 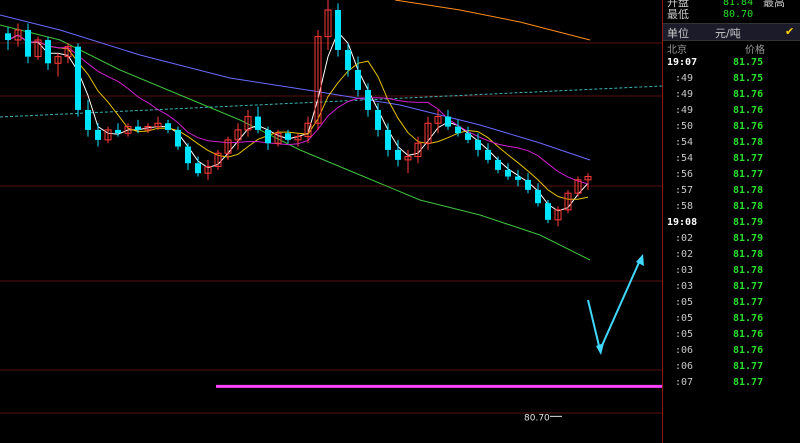 I want to click on tick-time: :06, so click(x=683, y=366).